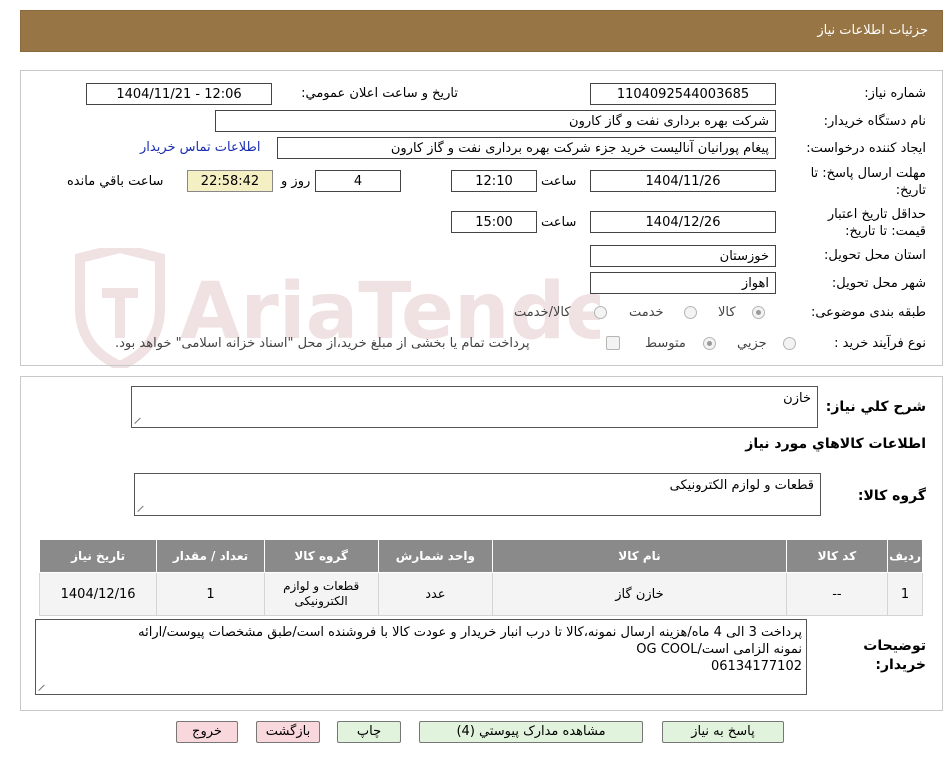 The height and width of the screenshot is (764, 944). What do you see at coordinates (835, 444) in the screenshot?
I see `goods-info-title: اطلاعات کالاهاي مورد نياز` at bounding box center [835, 444].